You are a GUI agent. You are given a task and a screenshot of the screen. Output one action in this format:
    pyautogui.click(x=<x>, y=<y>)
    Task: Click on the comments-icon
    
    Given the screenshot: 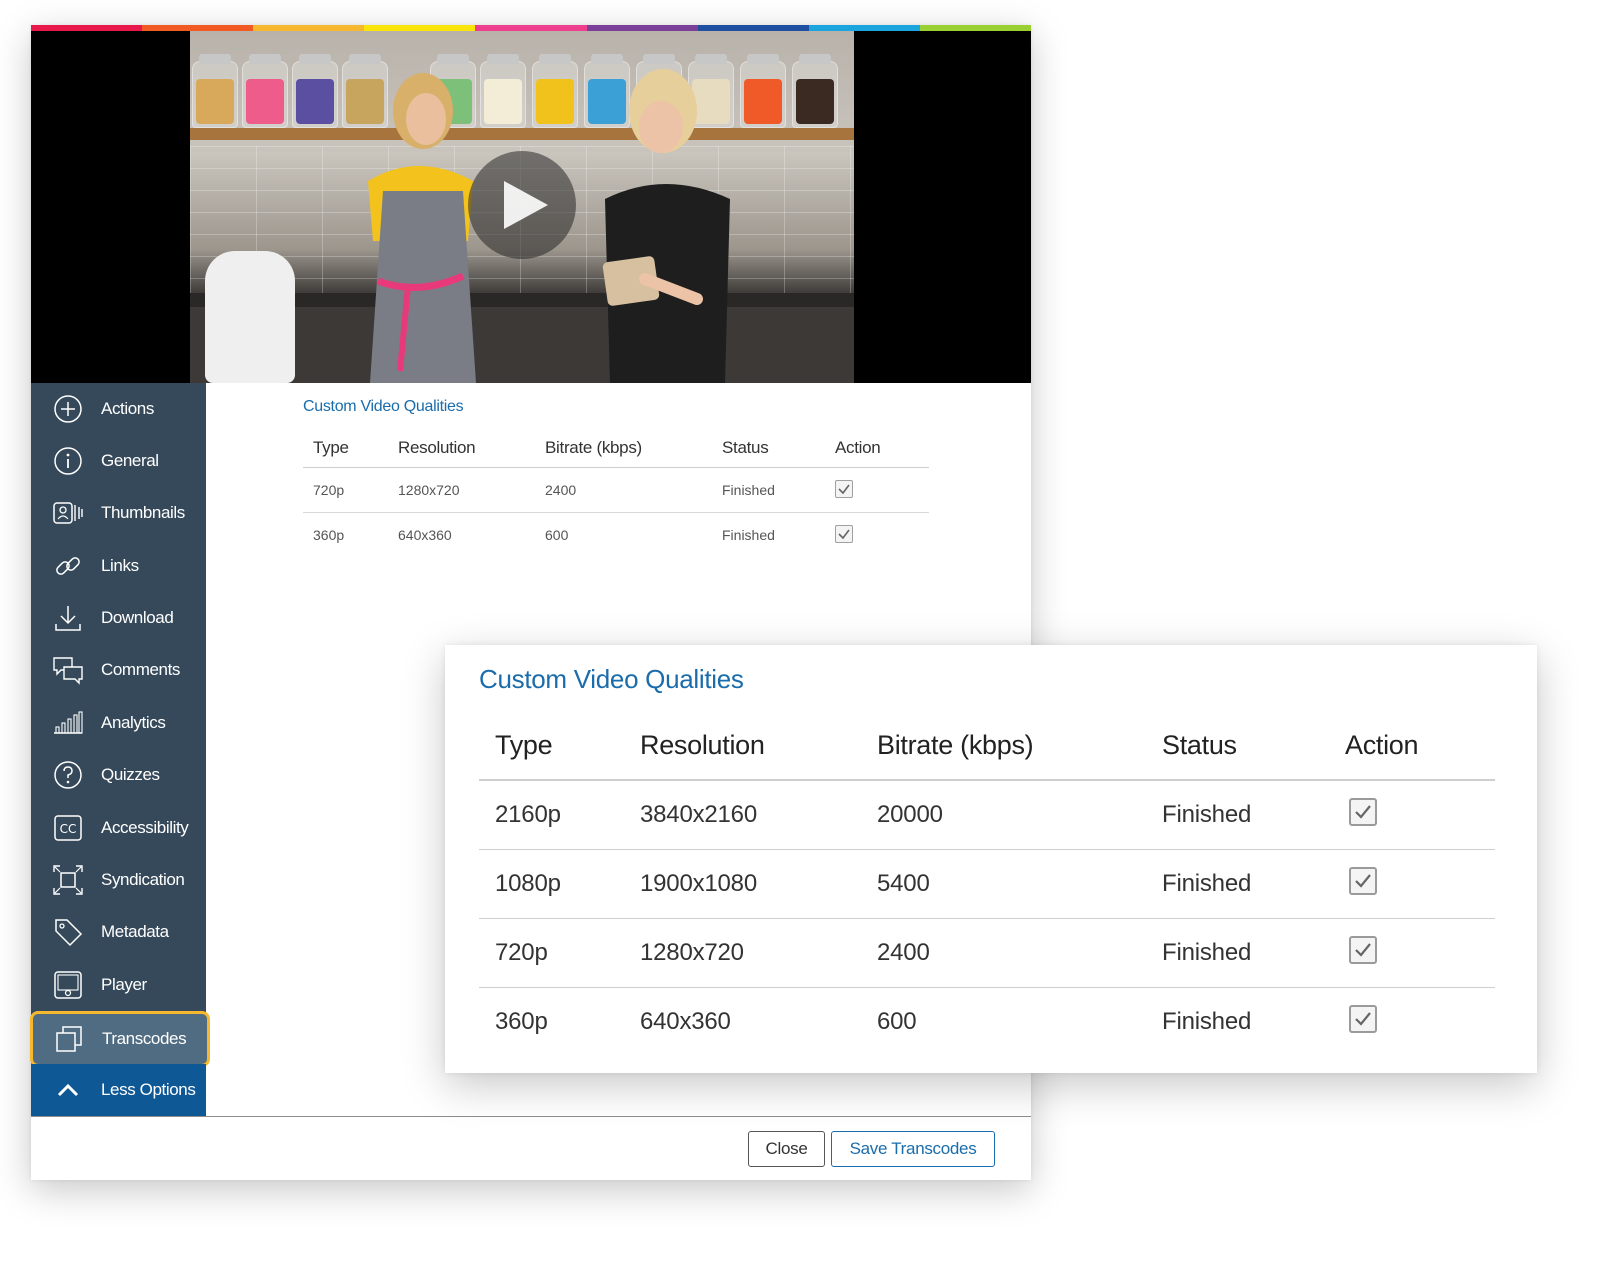 What is the action you would take?
    pyautogui.click(x=68, y=670)
    